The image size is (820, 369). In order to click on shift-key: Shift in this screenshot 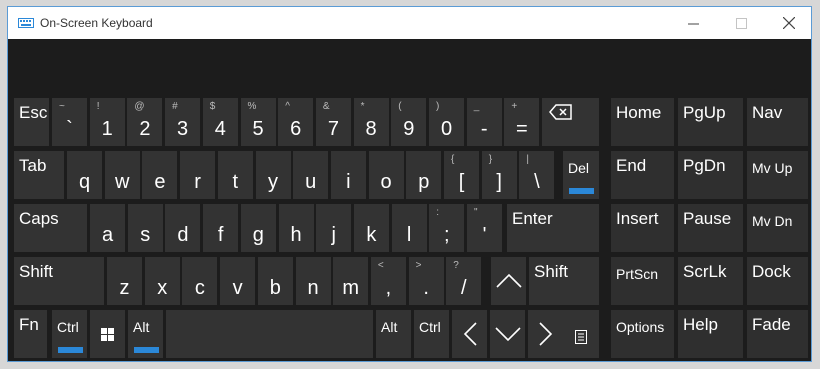, I will do `click(59, 281)`.